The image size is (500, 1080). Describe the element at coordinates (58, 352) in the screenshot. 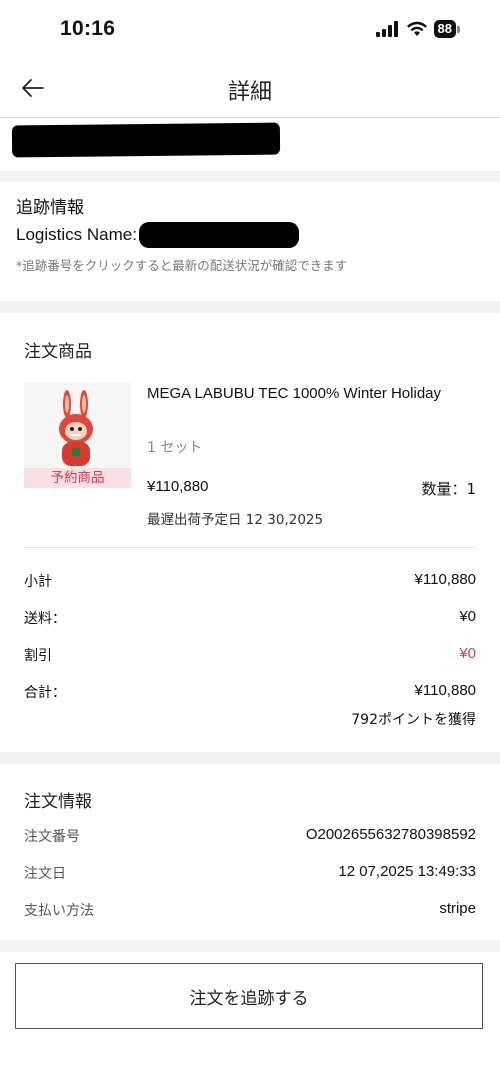

I see `products-title: 注文商品` at that location.